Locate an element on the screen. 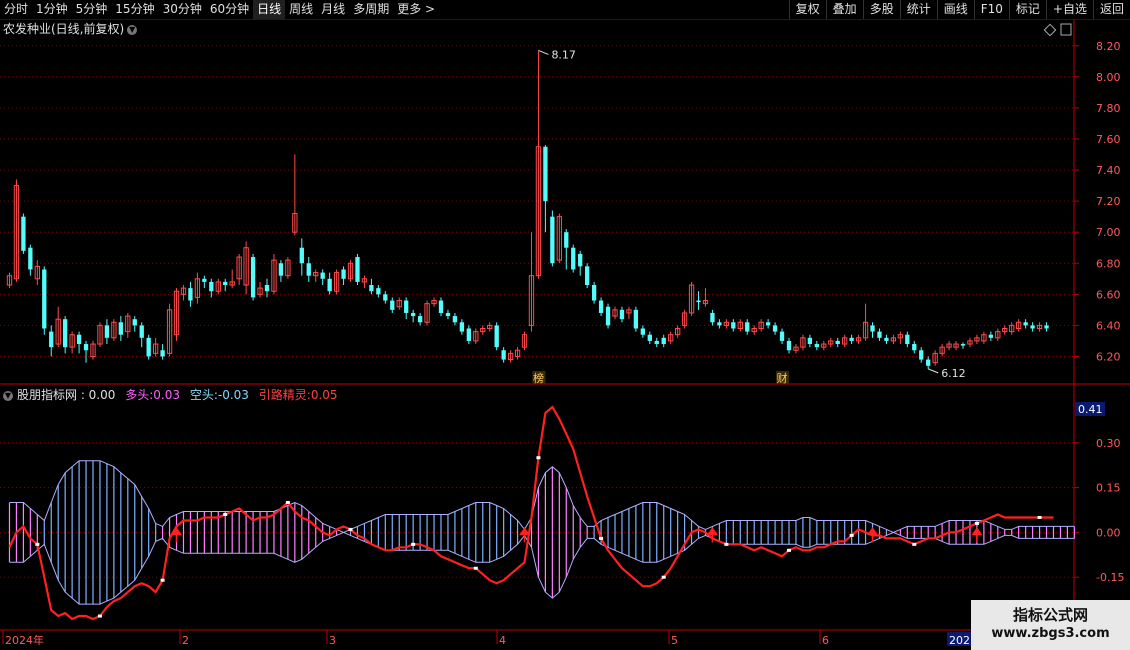 The image size is (1130, 650). x-axis-label-0: 2024年 is located at coordinates (24, 640).